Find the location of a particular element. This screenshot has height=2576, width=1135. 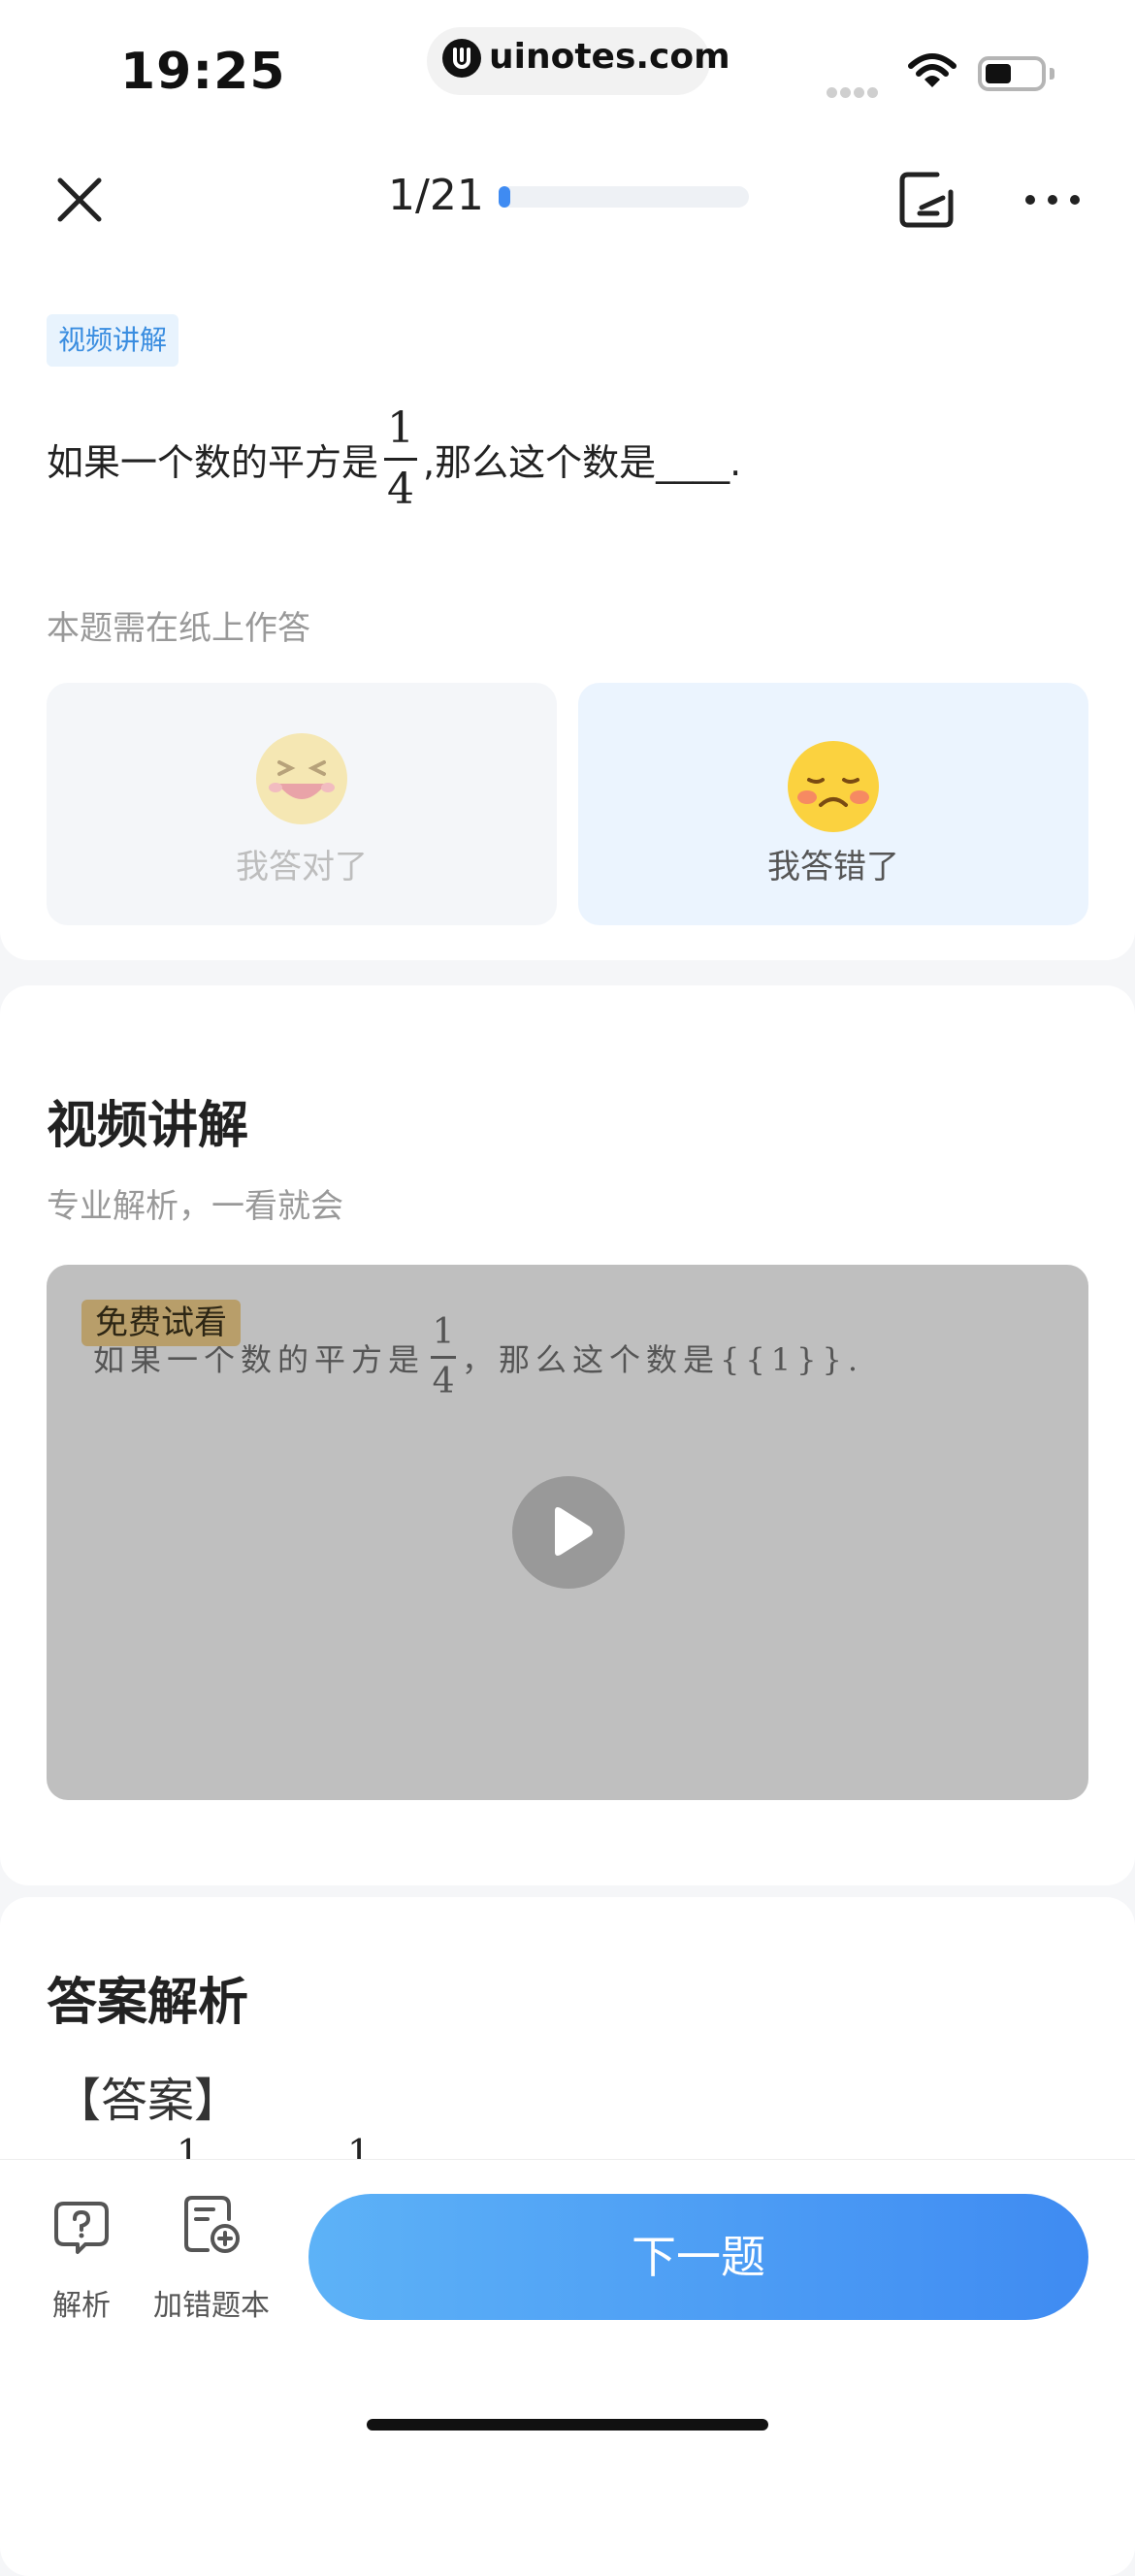

laughing-emoji-icon is located at coordinates (301, 778).